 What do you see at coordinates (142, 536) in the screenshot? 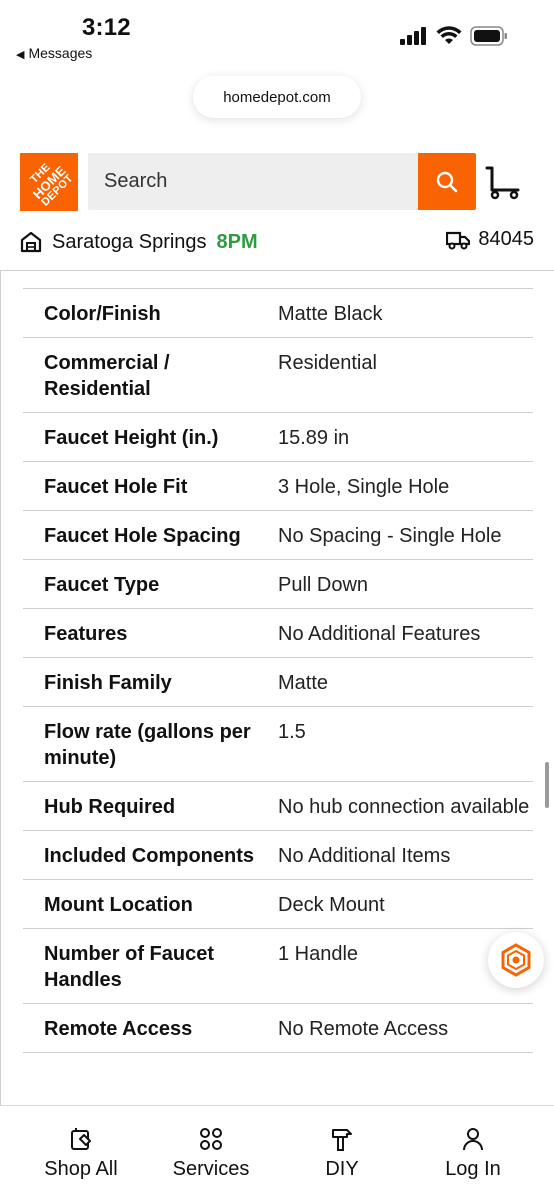
I see `spec-label: Faucet Hole Spacing` at bounding box center [142, 536].